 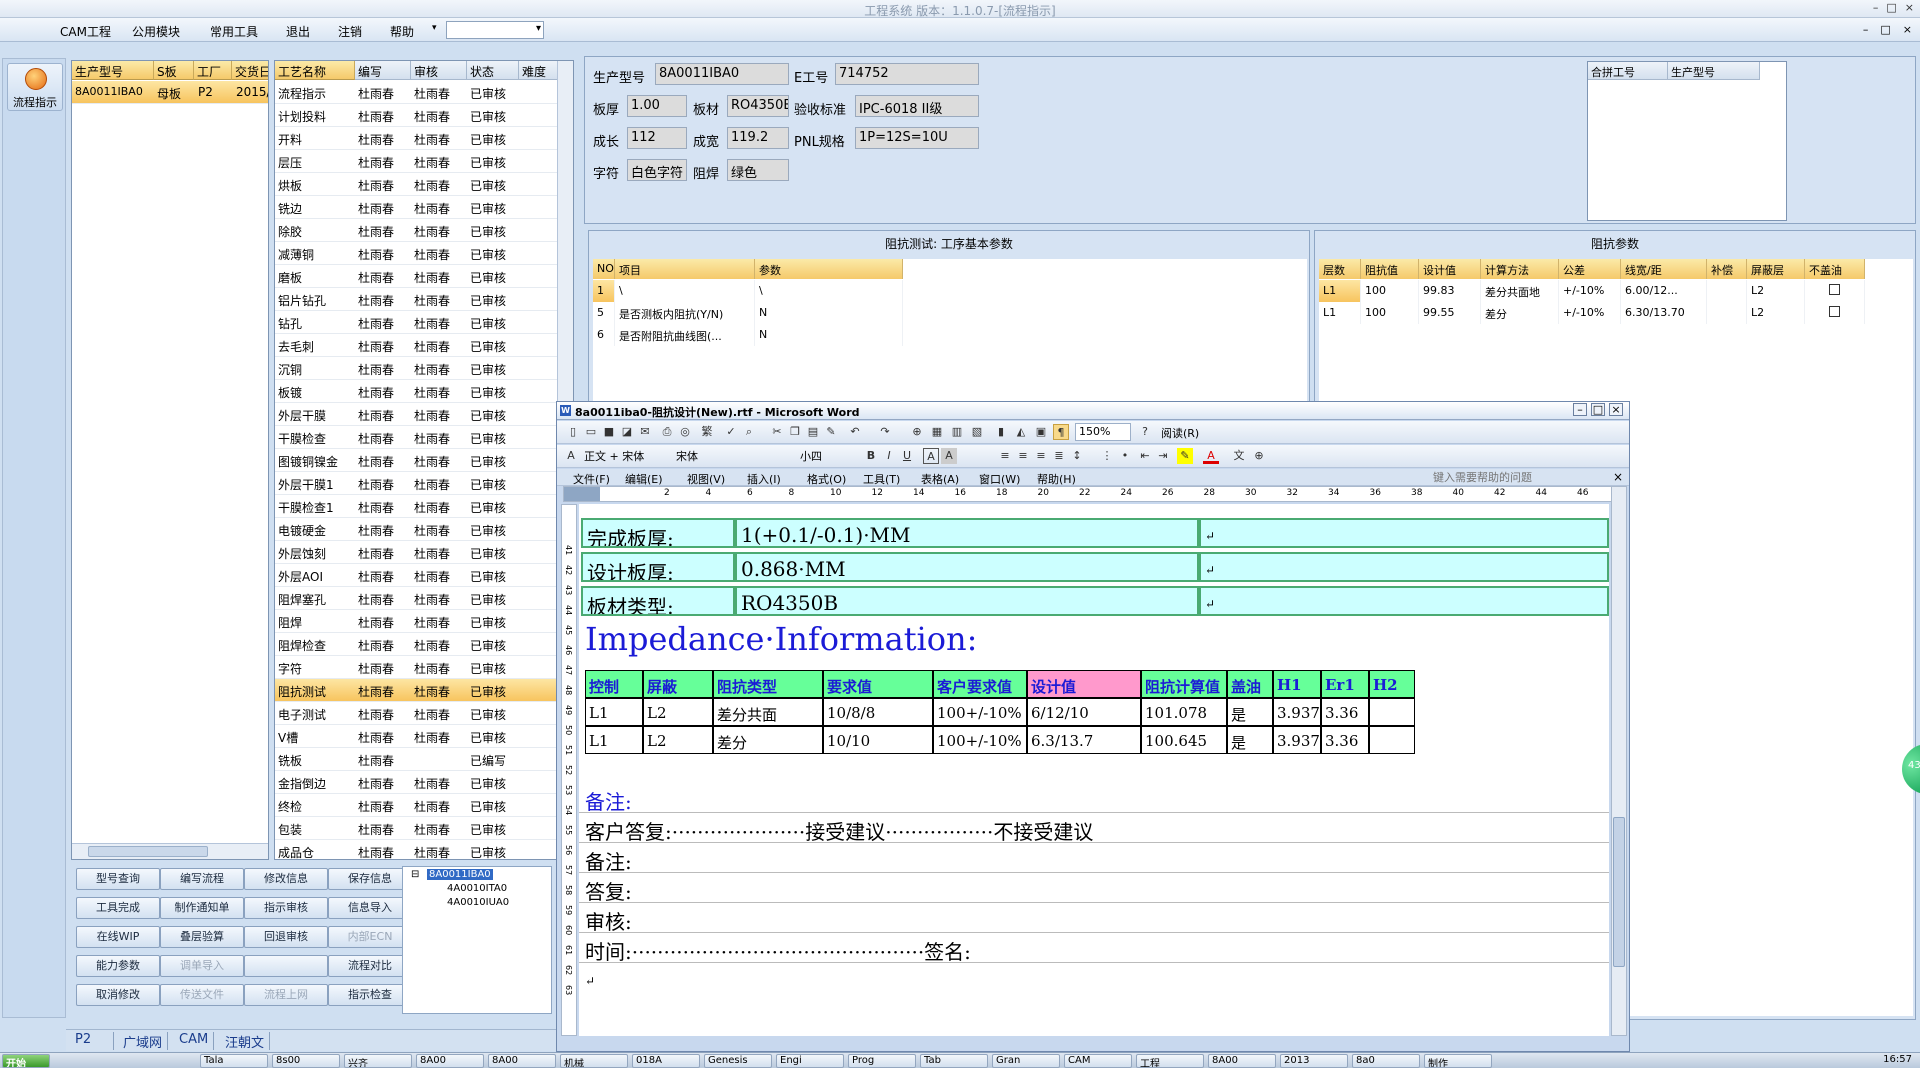 What do you see at coordinates (644, 479) in the screenshot?
I see `word-menu-edit: 编辑(E)` at bounding box center [644, 479].